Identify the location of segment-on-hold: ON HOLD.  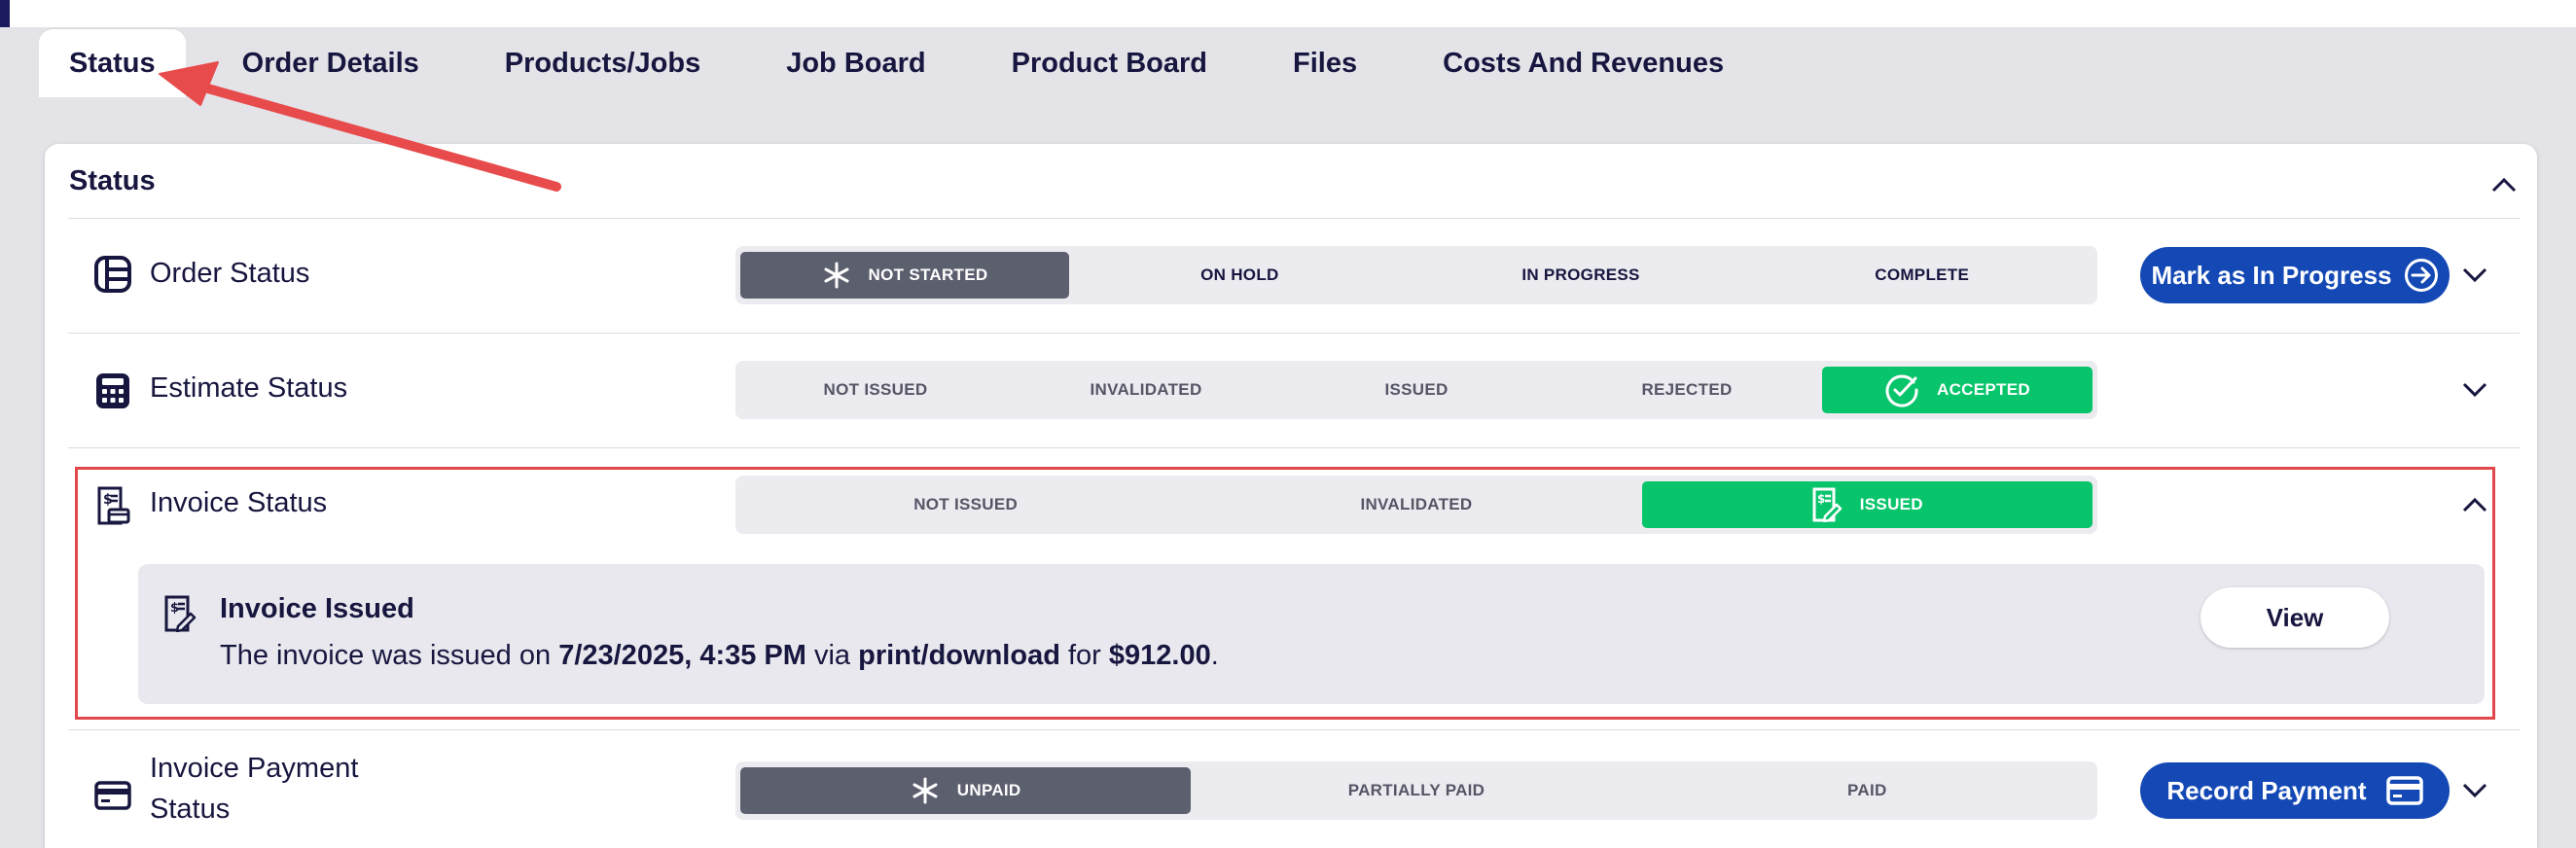
(1240, 276).